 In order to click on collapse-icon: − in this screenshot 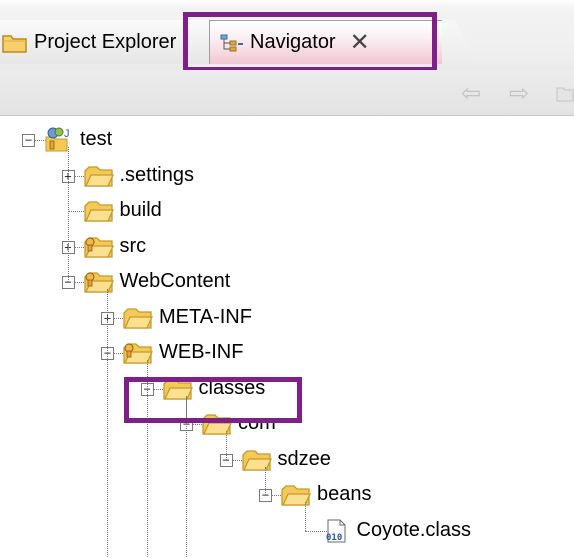, I will do `click(28, 140)`.